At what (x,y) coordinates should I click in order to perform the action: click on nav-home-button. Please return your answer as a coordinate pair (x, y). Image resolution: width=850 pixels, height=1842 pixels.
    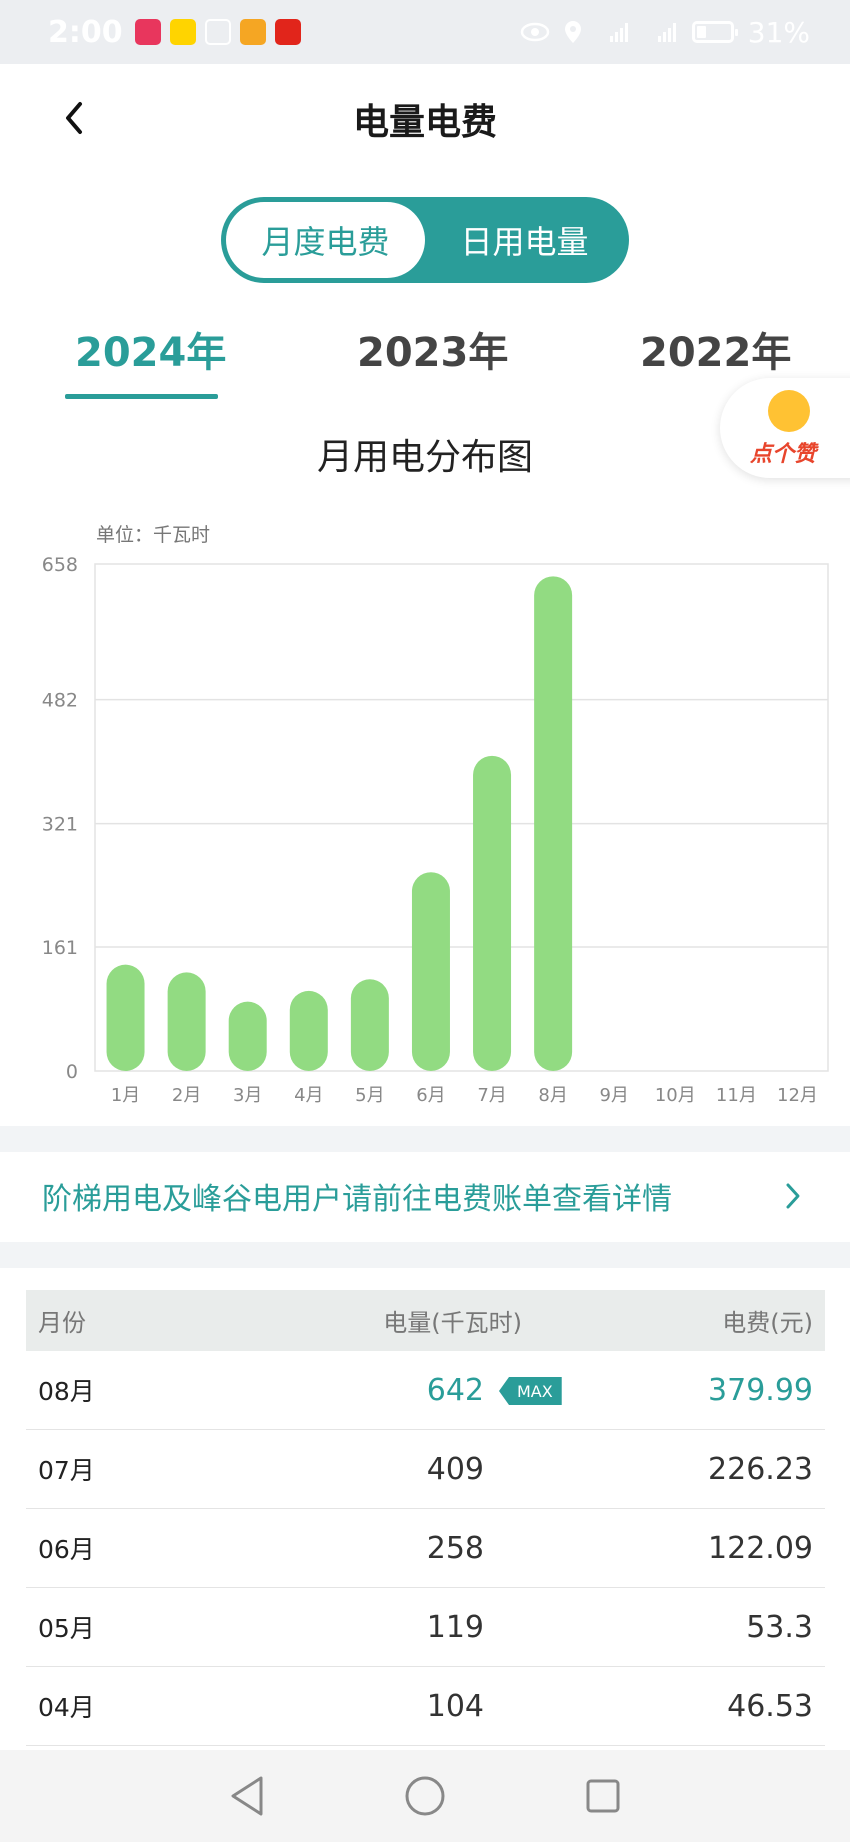
    Looking at the image, I should click on (425, 1796).